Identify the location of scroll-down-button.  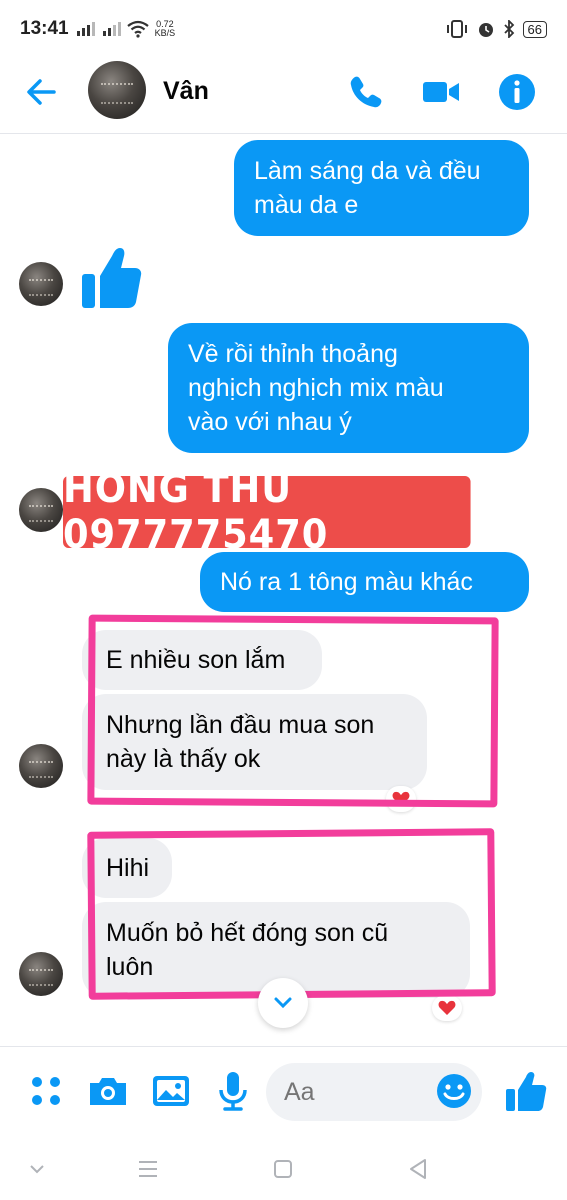
(283, 1003).